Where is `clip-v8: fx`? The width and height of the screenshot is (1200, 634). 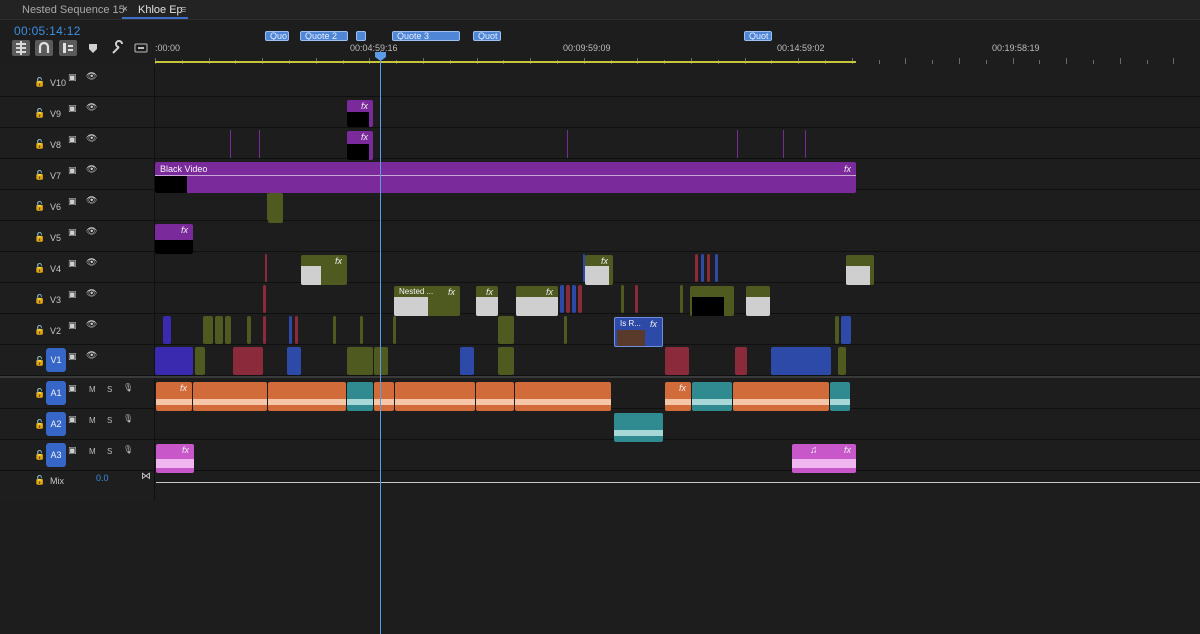
clip-v8: fx is located at coordinates (360, 145).